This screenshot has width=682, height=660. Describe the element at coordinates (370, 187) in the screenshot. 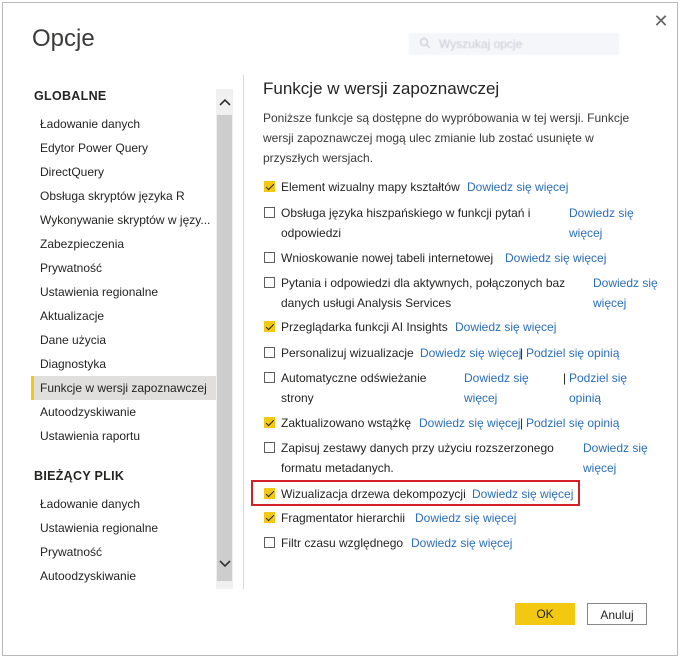

I see `feature-label: Element wizualny mapy kształtów` at that location.